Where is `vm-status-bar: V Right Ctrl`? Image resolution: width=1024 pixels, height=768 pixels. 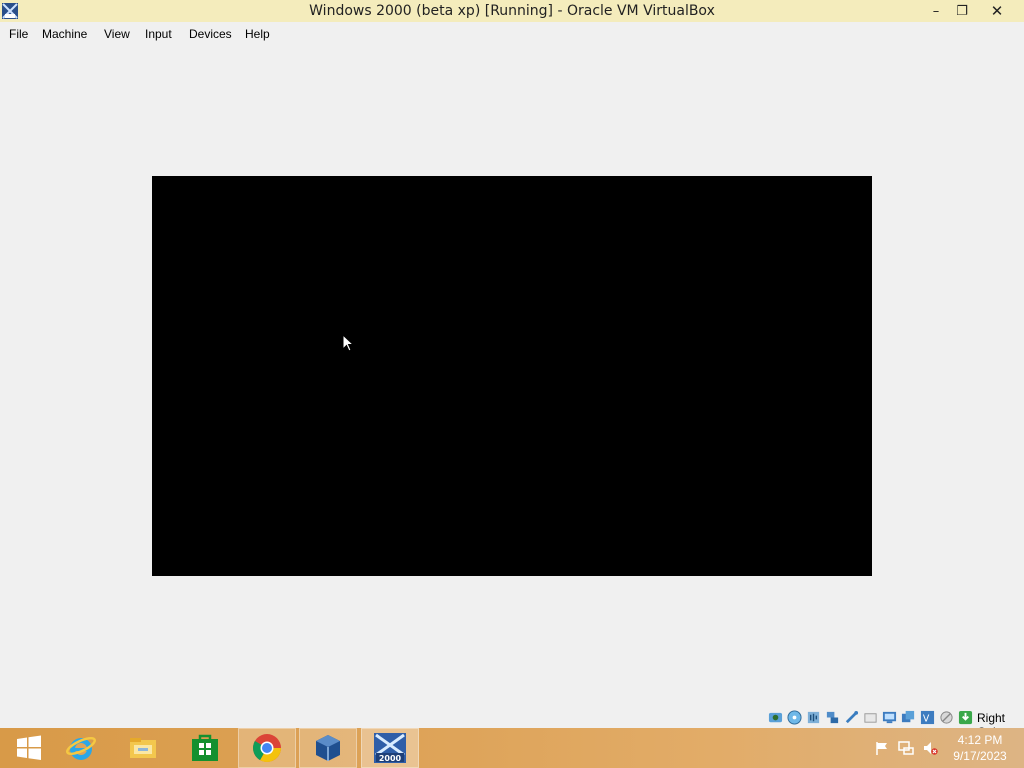 vm-status-bar: V Right Ctrl is located at coordinates (892, 723).